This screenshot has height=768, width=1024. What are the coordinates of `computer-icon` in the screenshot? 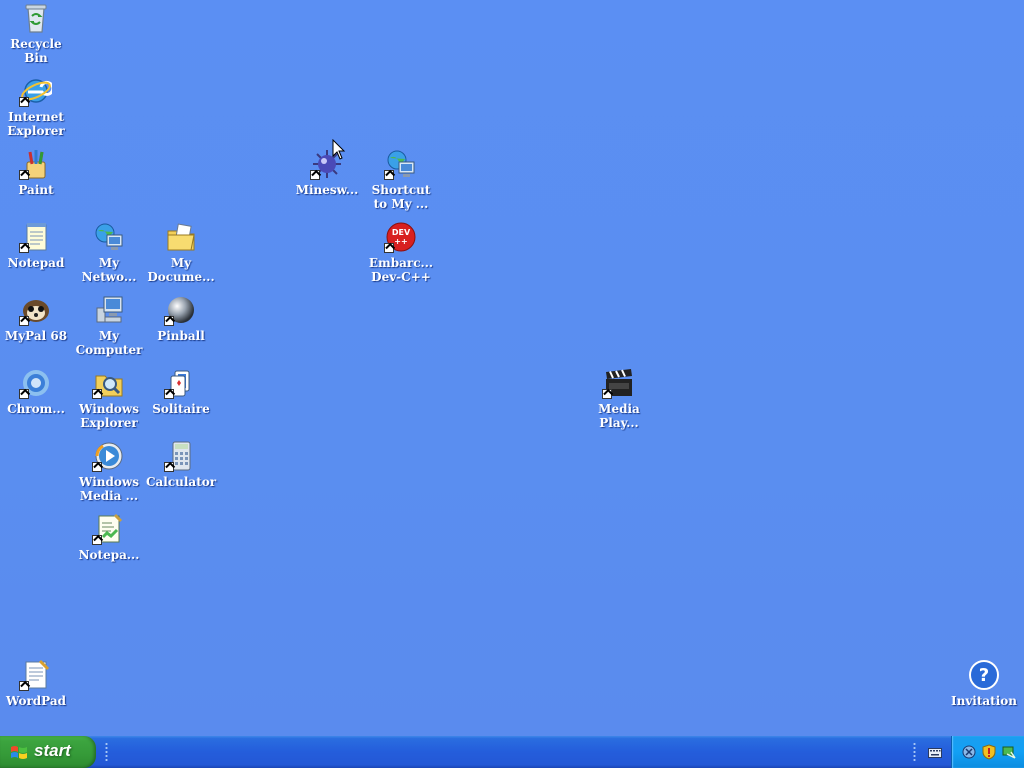 It's located at (109, 310).